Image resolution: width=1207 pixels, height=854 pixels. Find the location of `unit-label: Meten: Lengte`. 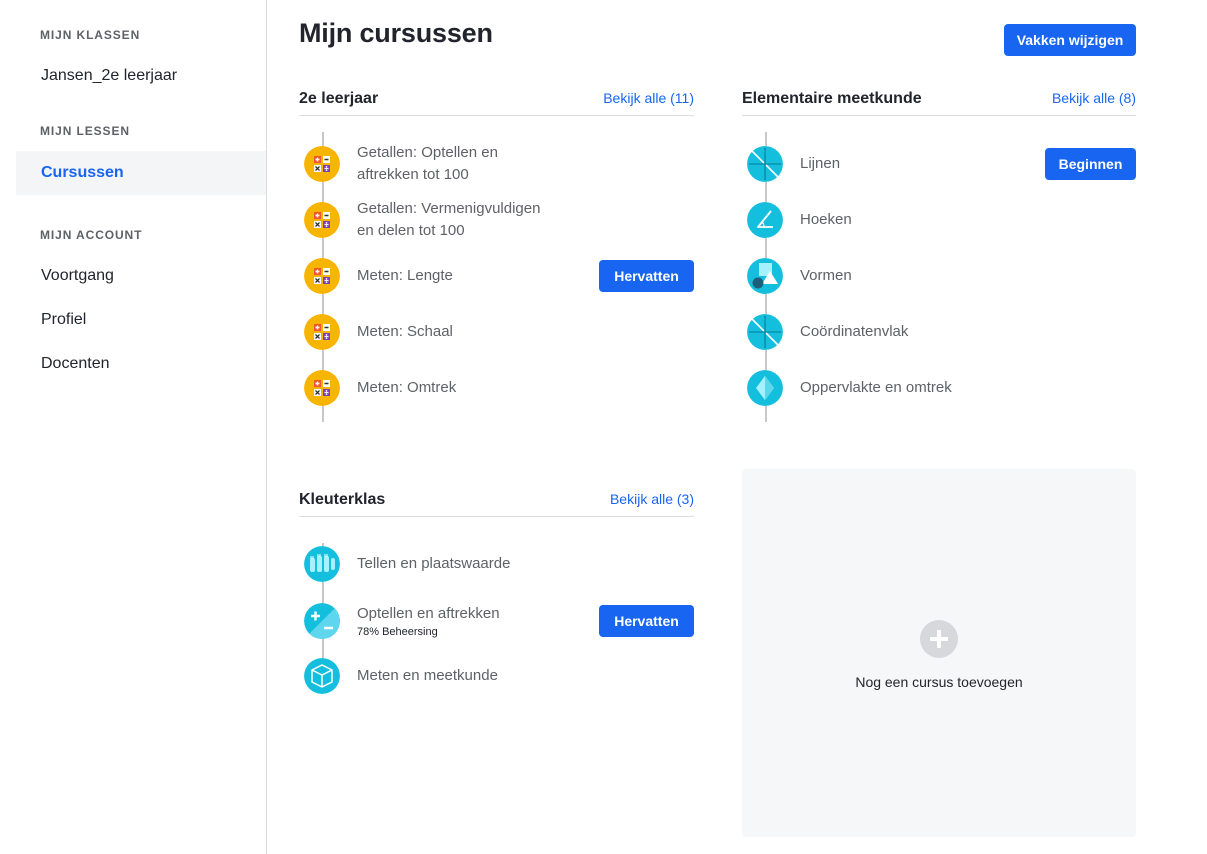

unit-label: Meten: Lengte is located at coordinates (405, 275).